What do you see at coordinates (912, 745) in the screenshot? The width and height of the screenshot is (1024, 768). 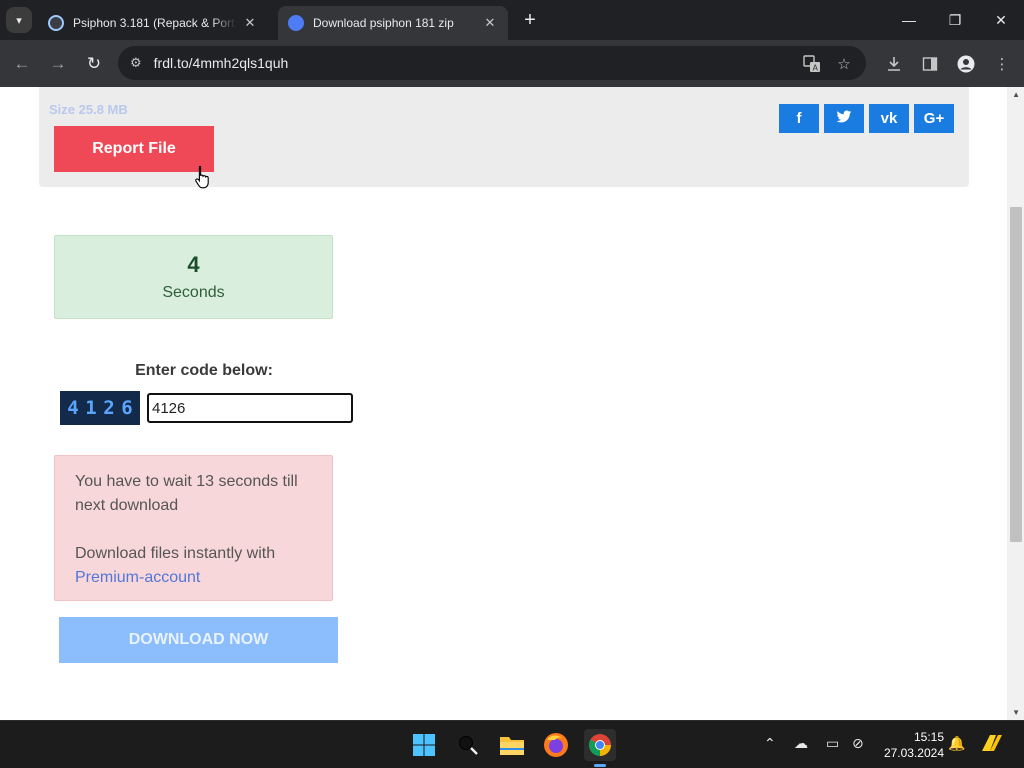 I see `system-clock: 15:15 27.03.2024` at bounding box center [912, 745].